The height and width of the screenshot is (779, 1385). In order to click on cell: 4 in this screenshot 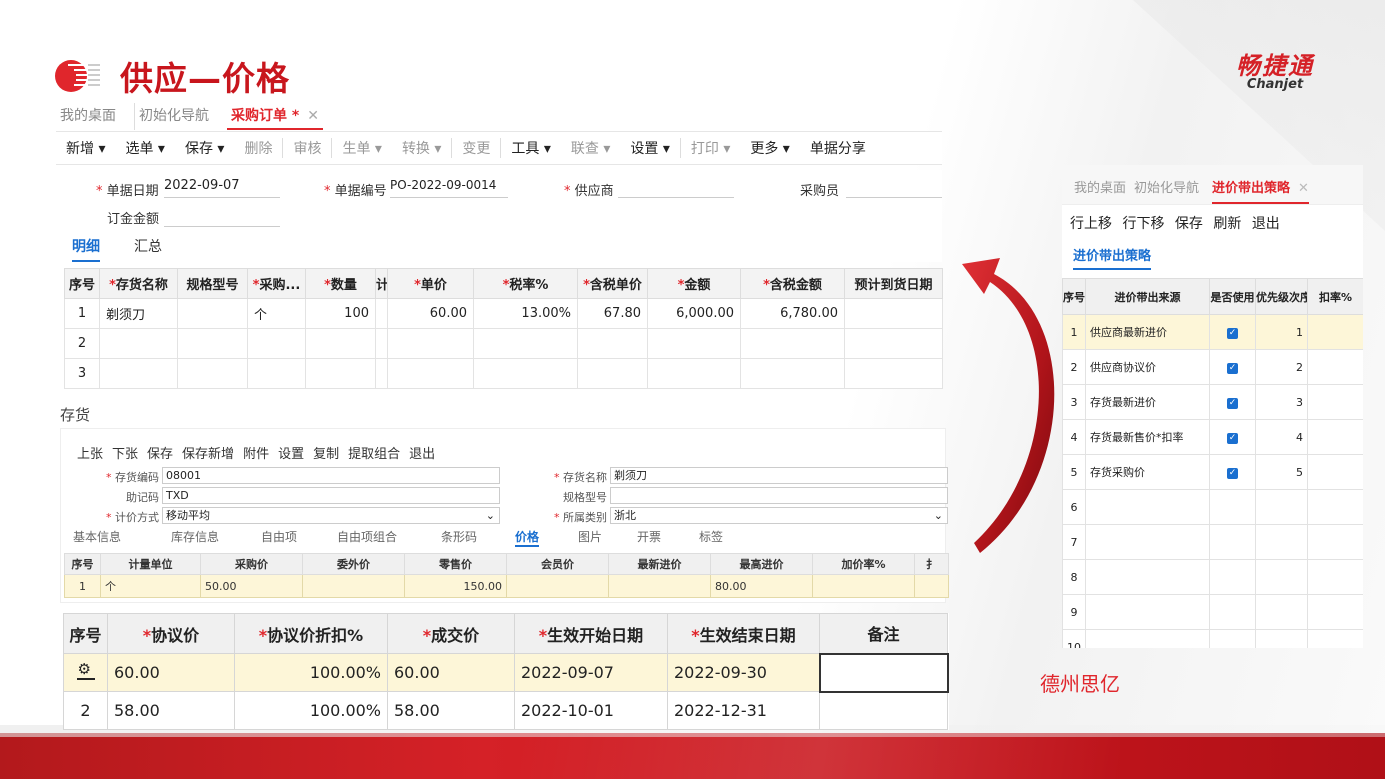, I will do `click(1281, 437)`.